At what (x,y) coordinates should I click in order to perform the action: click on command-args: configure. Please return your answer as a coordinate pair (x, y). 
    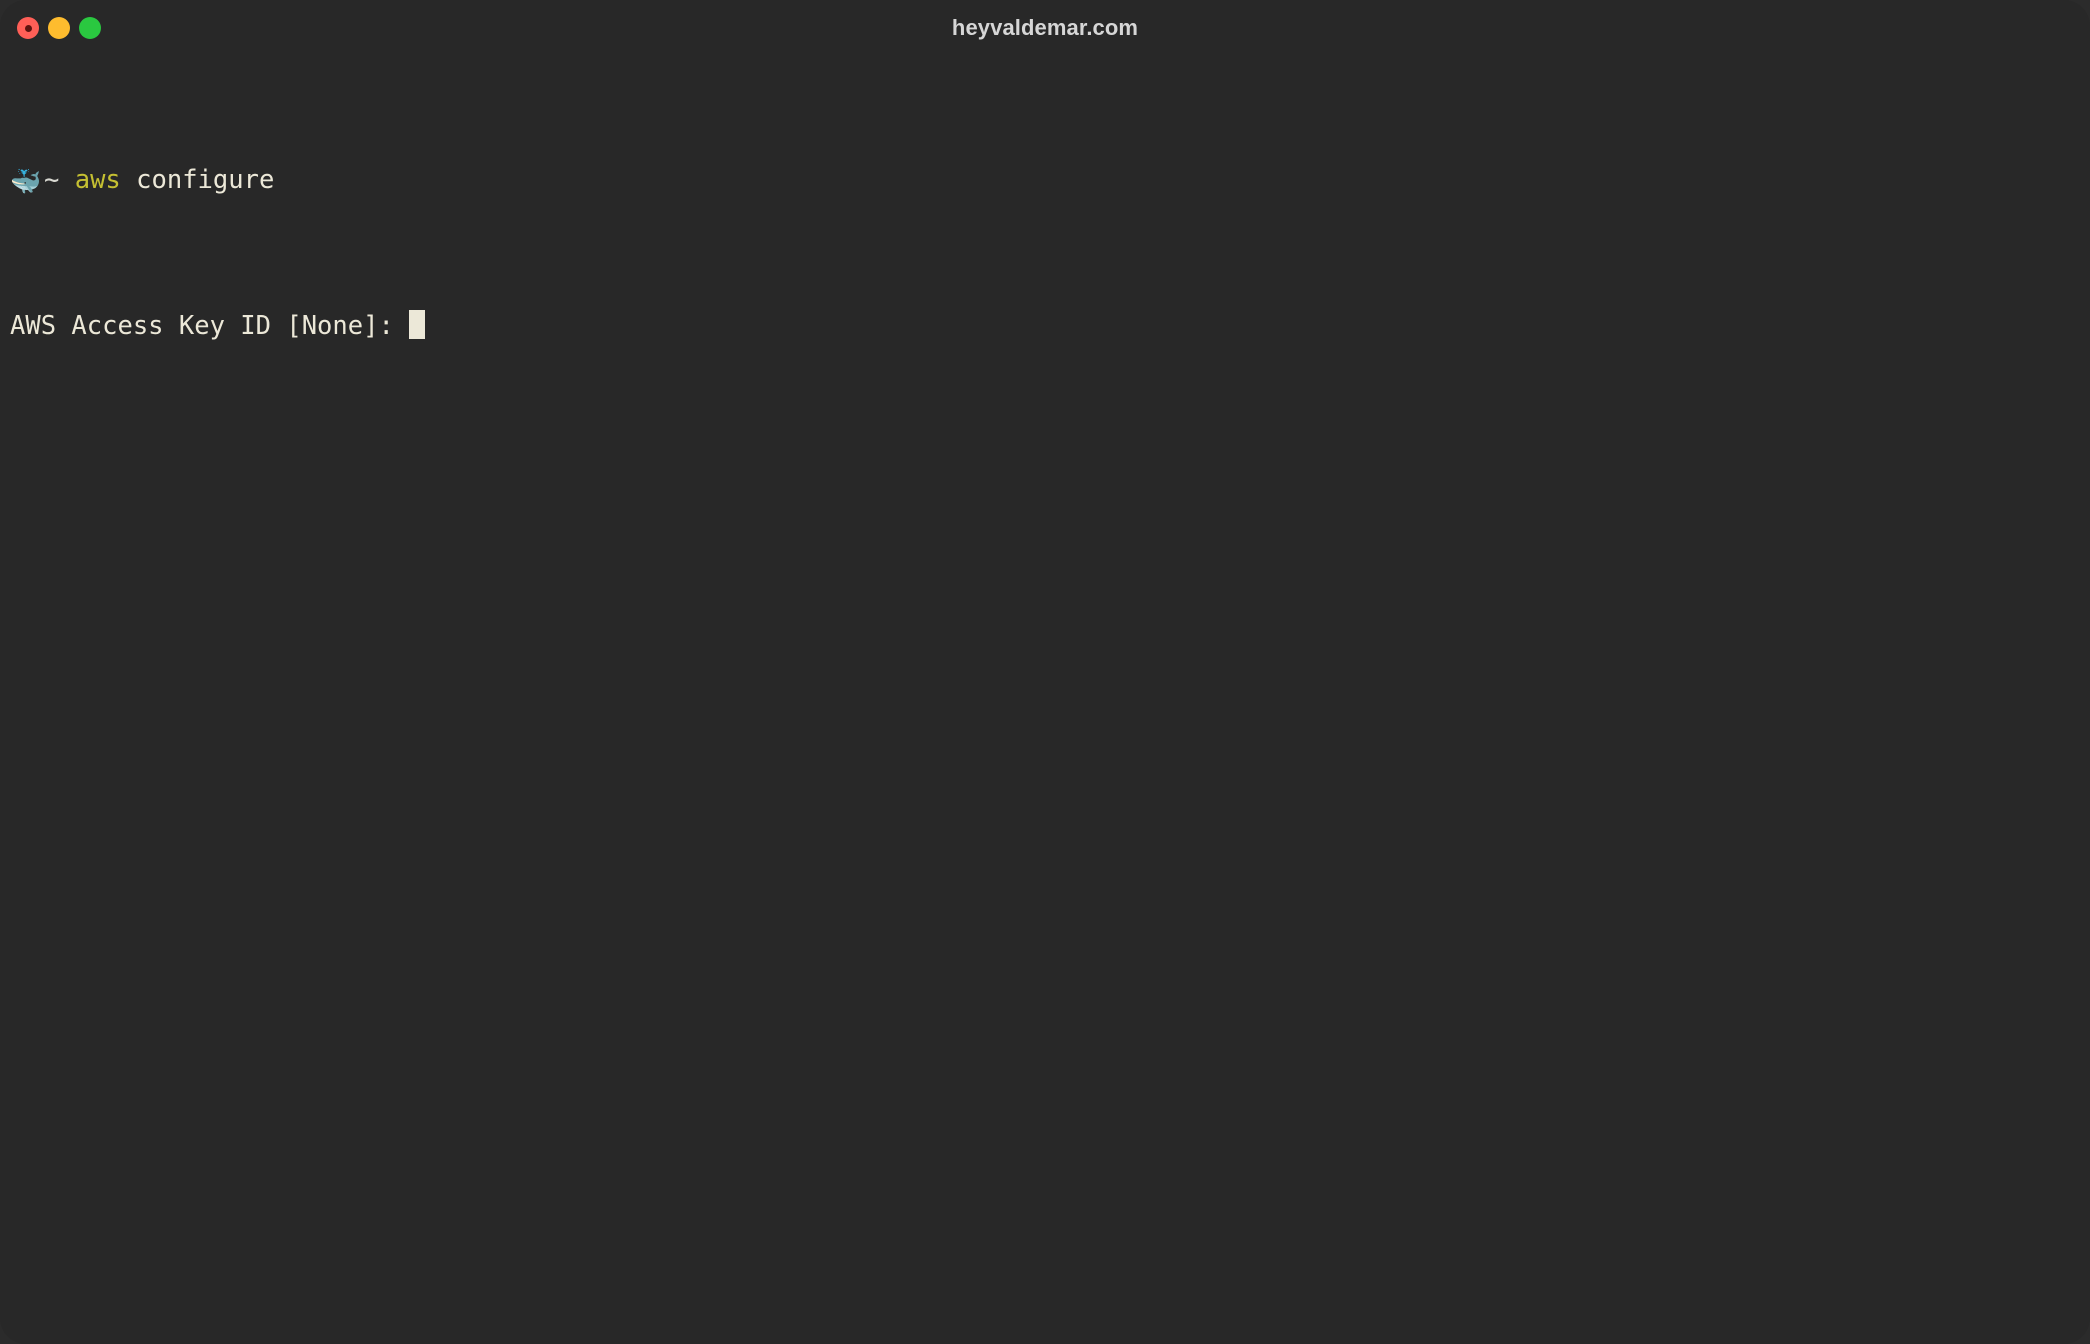
    Looking at the image, I should click on (197, 179).